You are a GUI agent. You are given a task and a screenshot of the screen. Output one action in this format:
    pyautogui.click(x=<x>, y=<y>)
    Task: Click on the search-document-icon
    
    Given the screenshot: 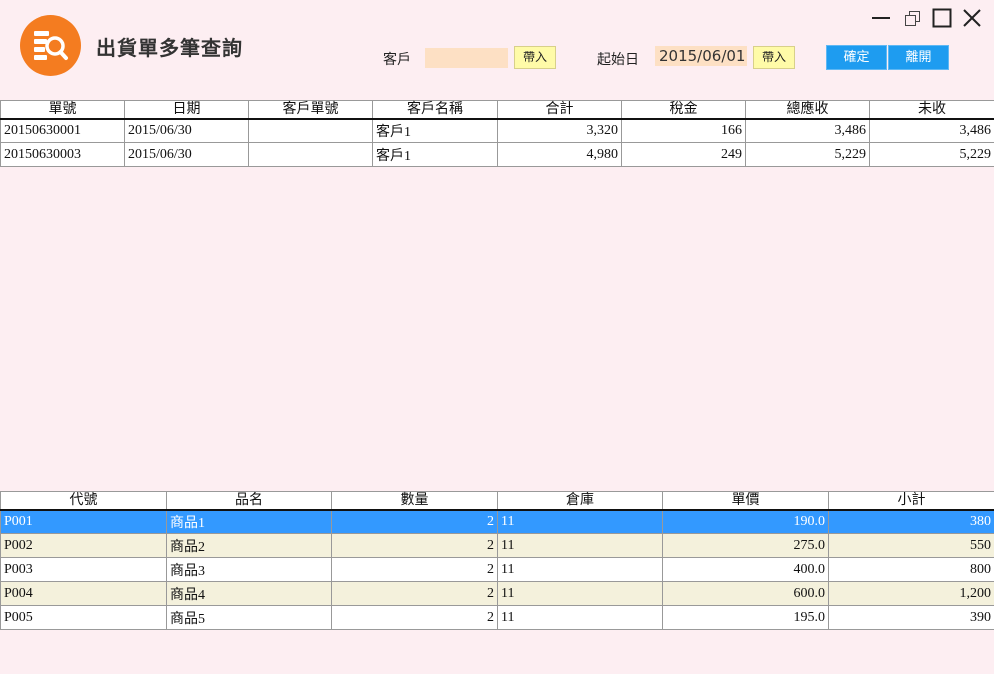 What is the action you would take?
    pyautogui.click(x=51, y=45)
    